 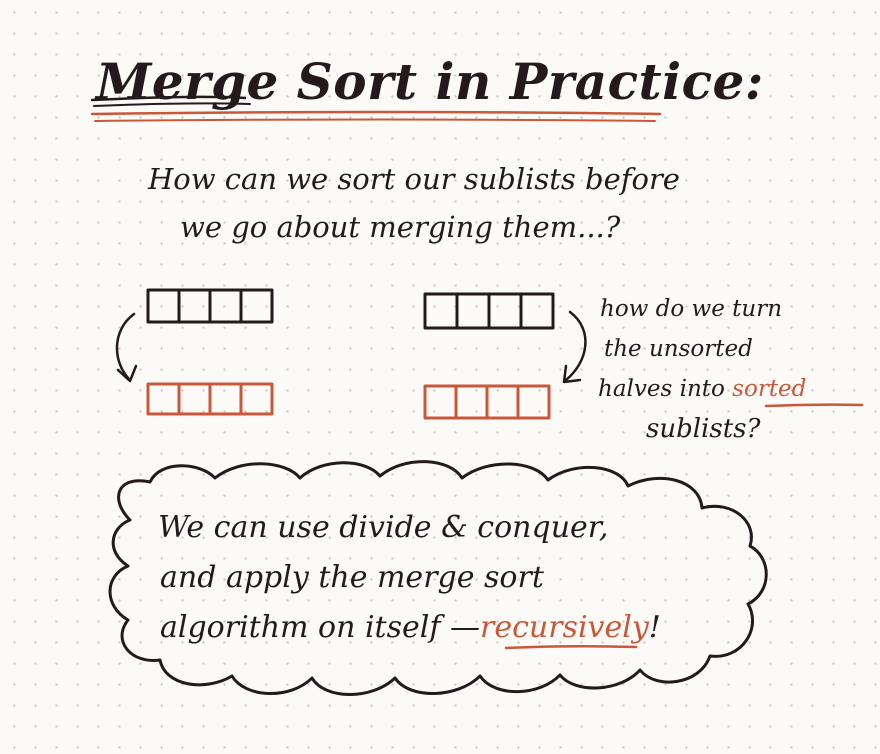 I want to click on recursively-highlight: recursively, so click(x=564, y=627).